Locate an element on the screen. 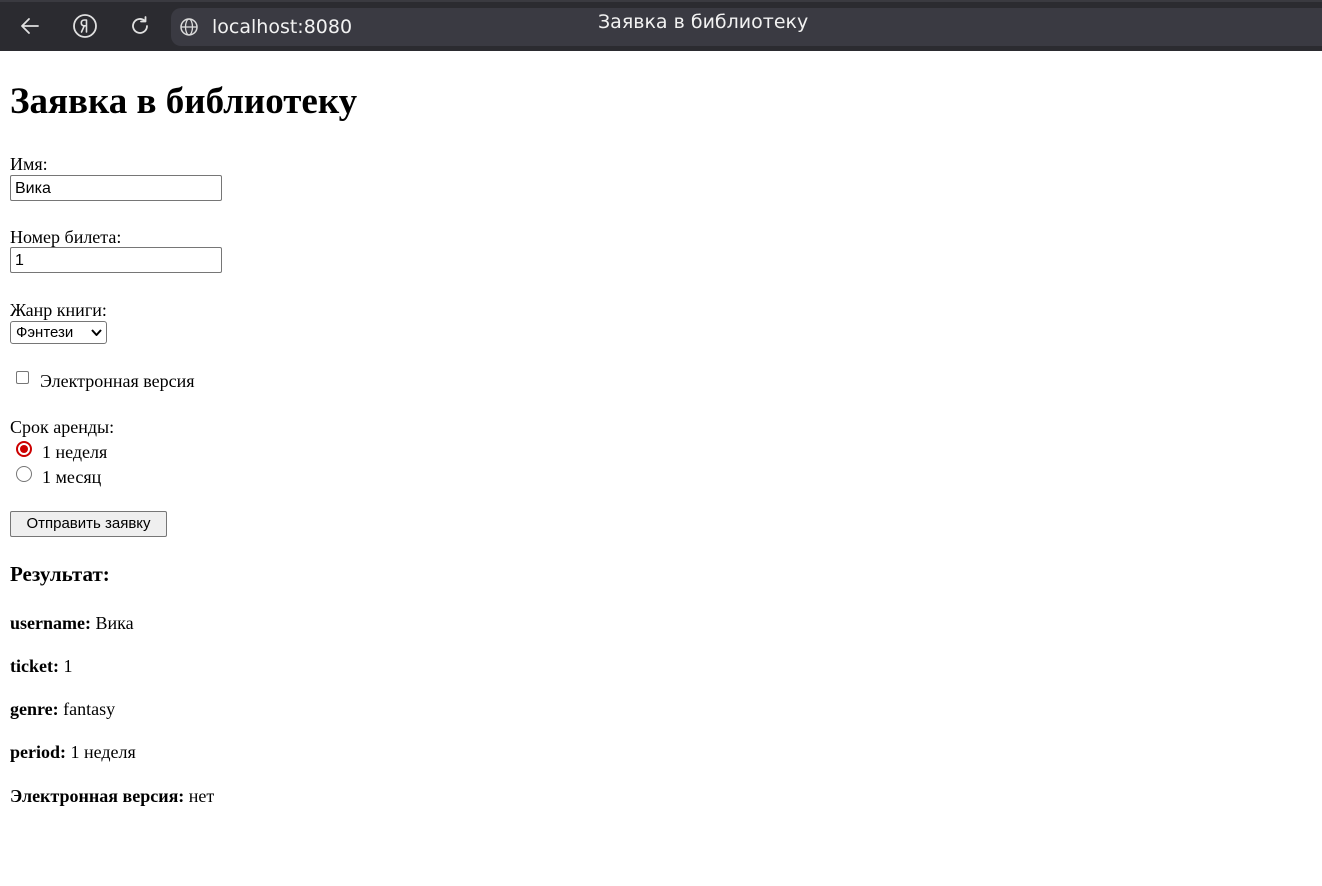  yandex-logo-icon is located at coordinates (85, 26).